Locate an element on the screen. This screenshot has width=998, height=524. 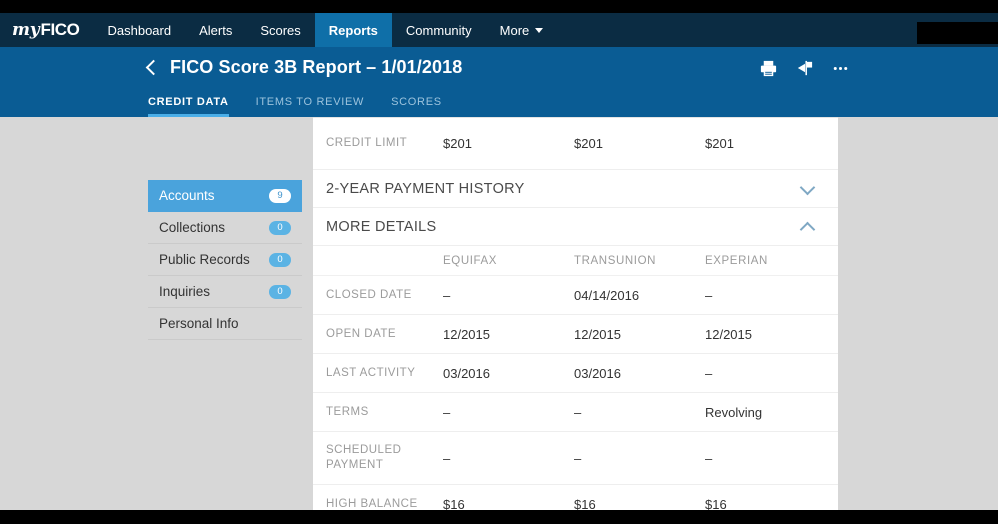
sidebar-item-personal-info: Personal Info is located at coordinates (225, 324).